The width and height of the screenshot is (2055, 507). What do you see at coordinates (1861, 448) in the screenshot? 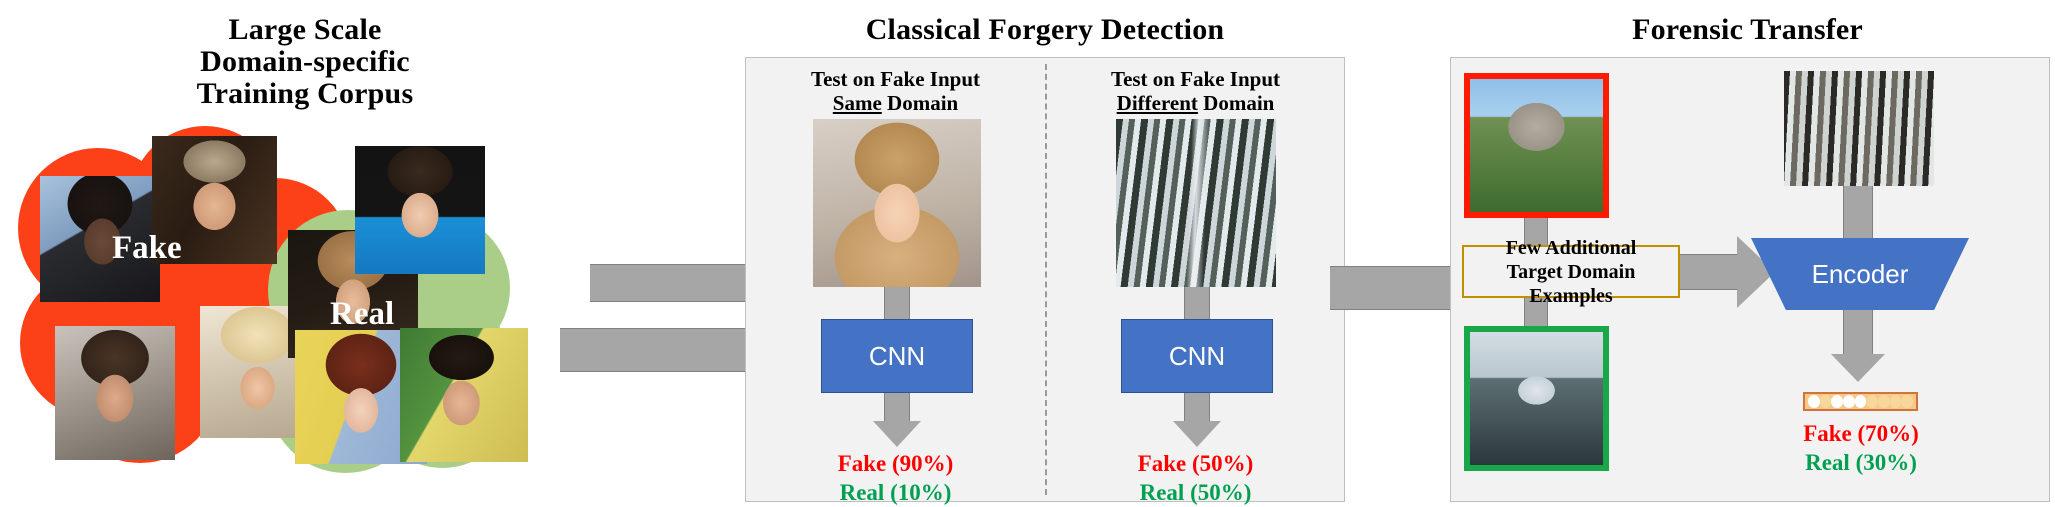
I see `forensic-verdict: Fake (70%) Real (30%)` at bounding box center [1861, 448].